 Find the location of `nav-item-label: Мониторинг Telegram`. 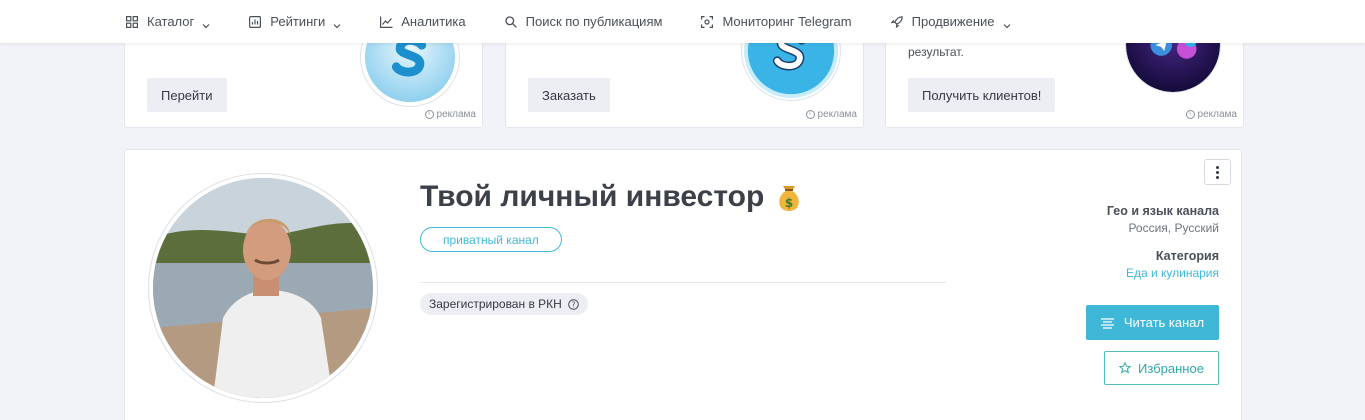

nav-item-label: Мониторинг Telegram is located at coordinates (787, 21).